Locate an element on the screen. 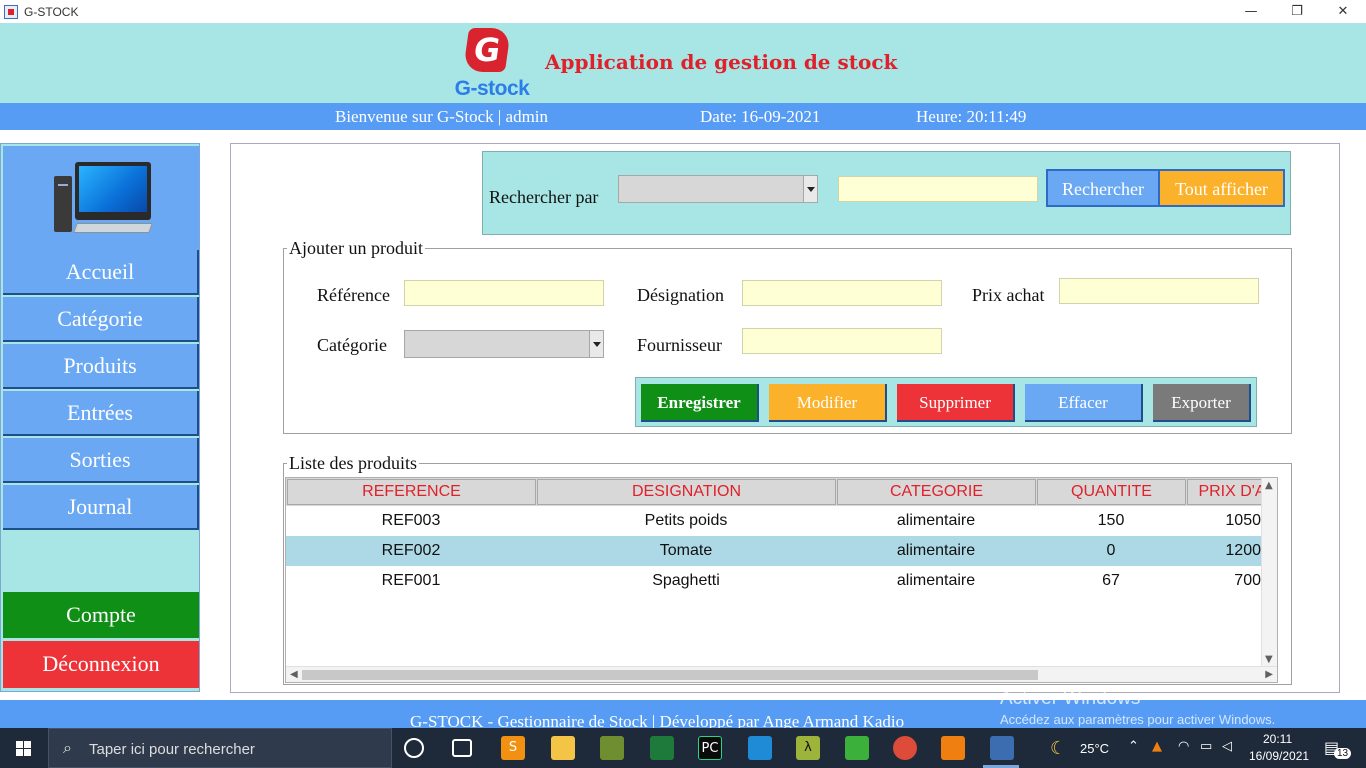 This screenshot has height=768, width=1366. volume-icon: ◁ is located at coordinates (1227, 746).